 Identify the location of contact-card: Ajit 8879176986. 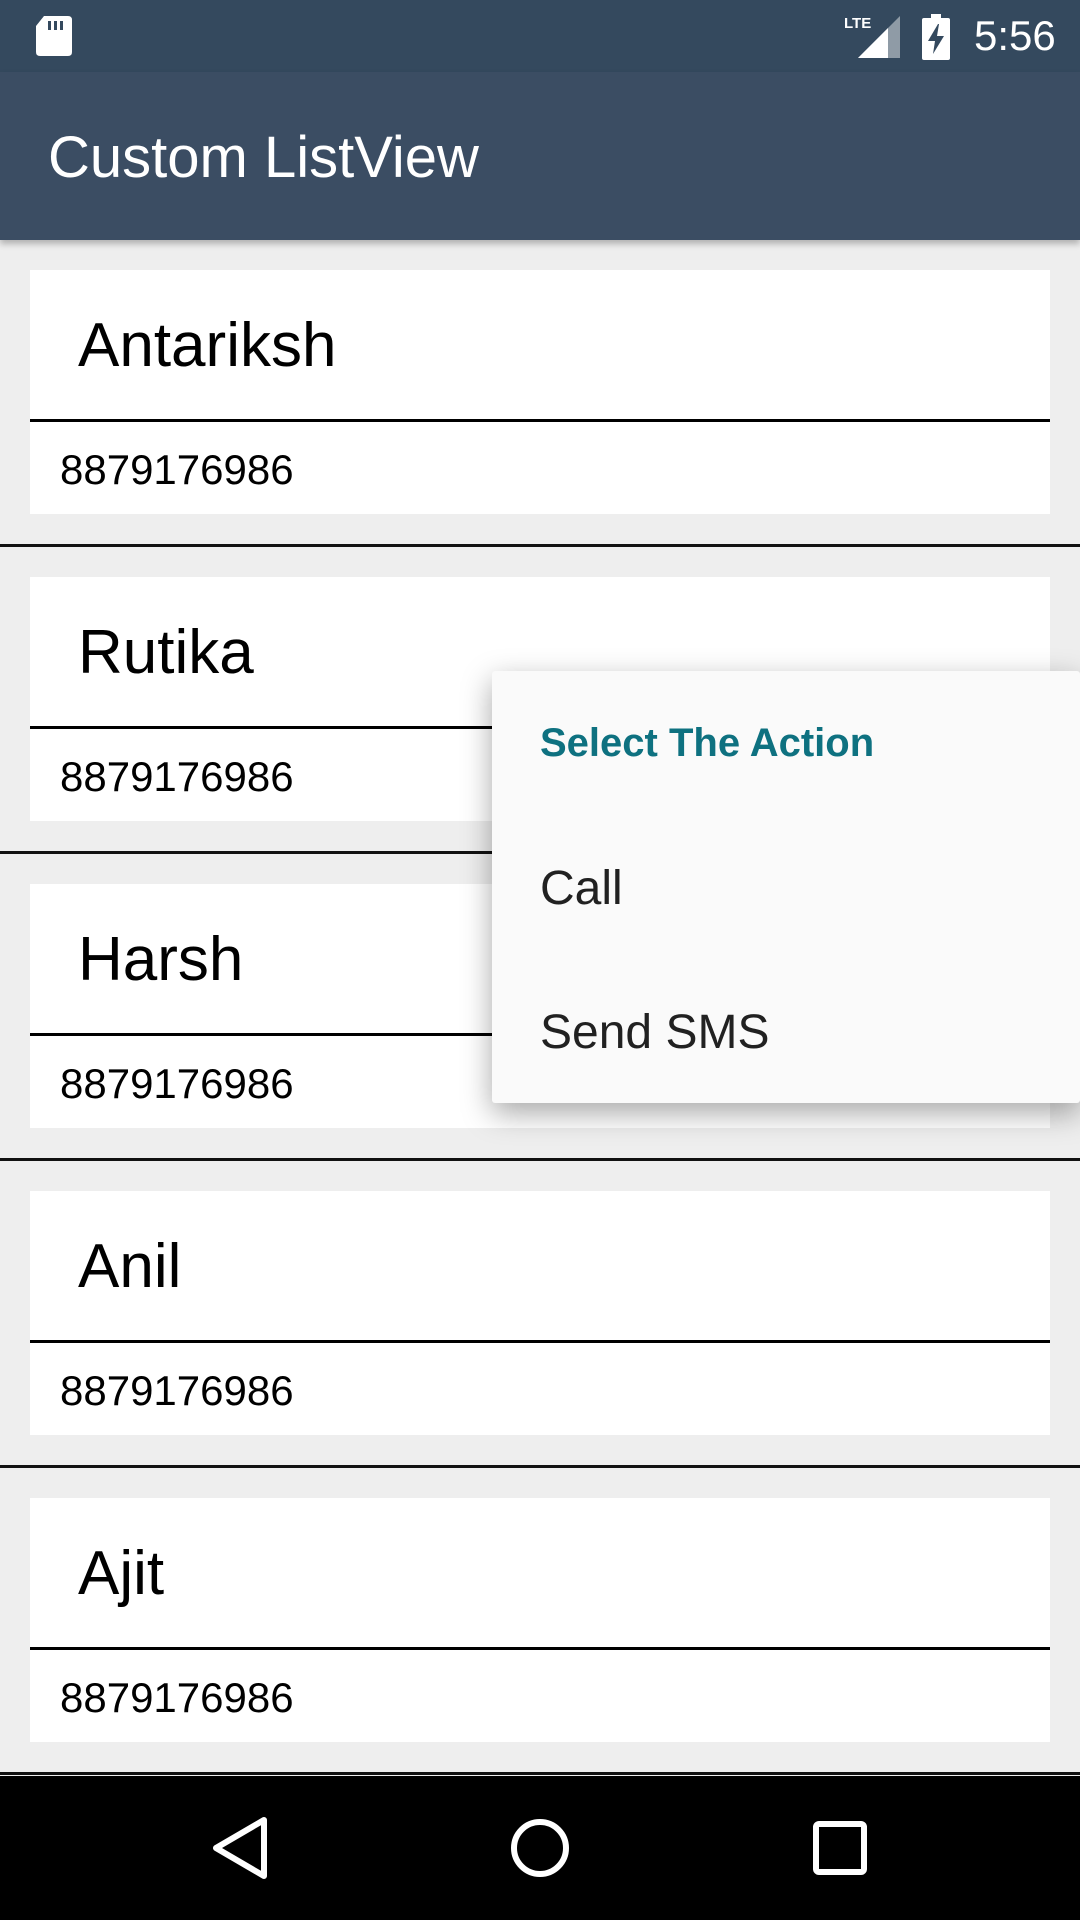
(540, 1620).